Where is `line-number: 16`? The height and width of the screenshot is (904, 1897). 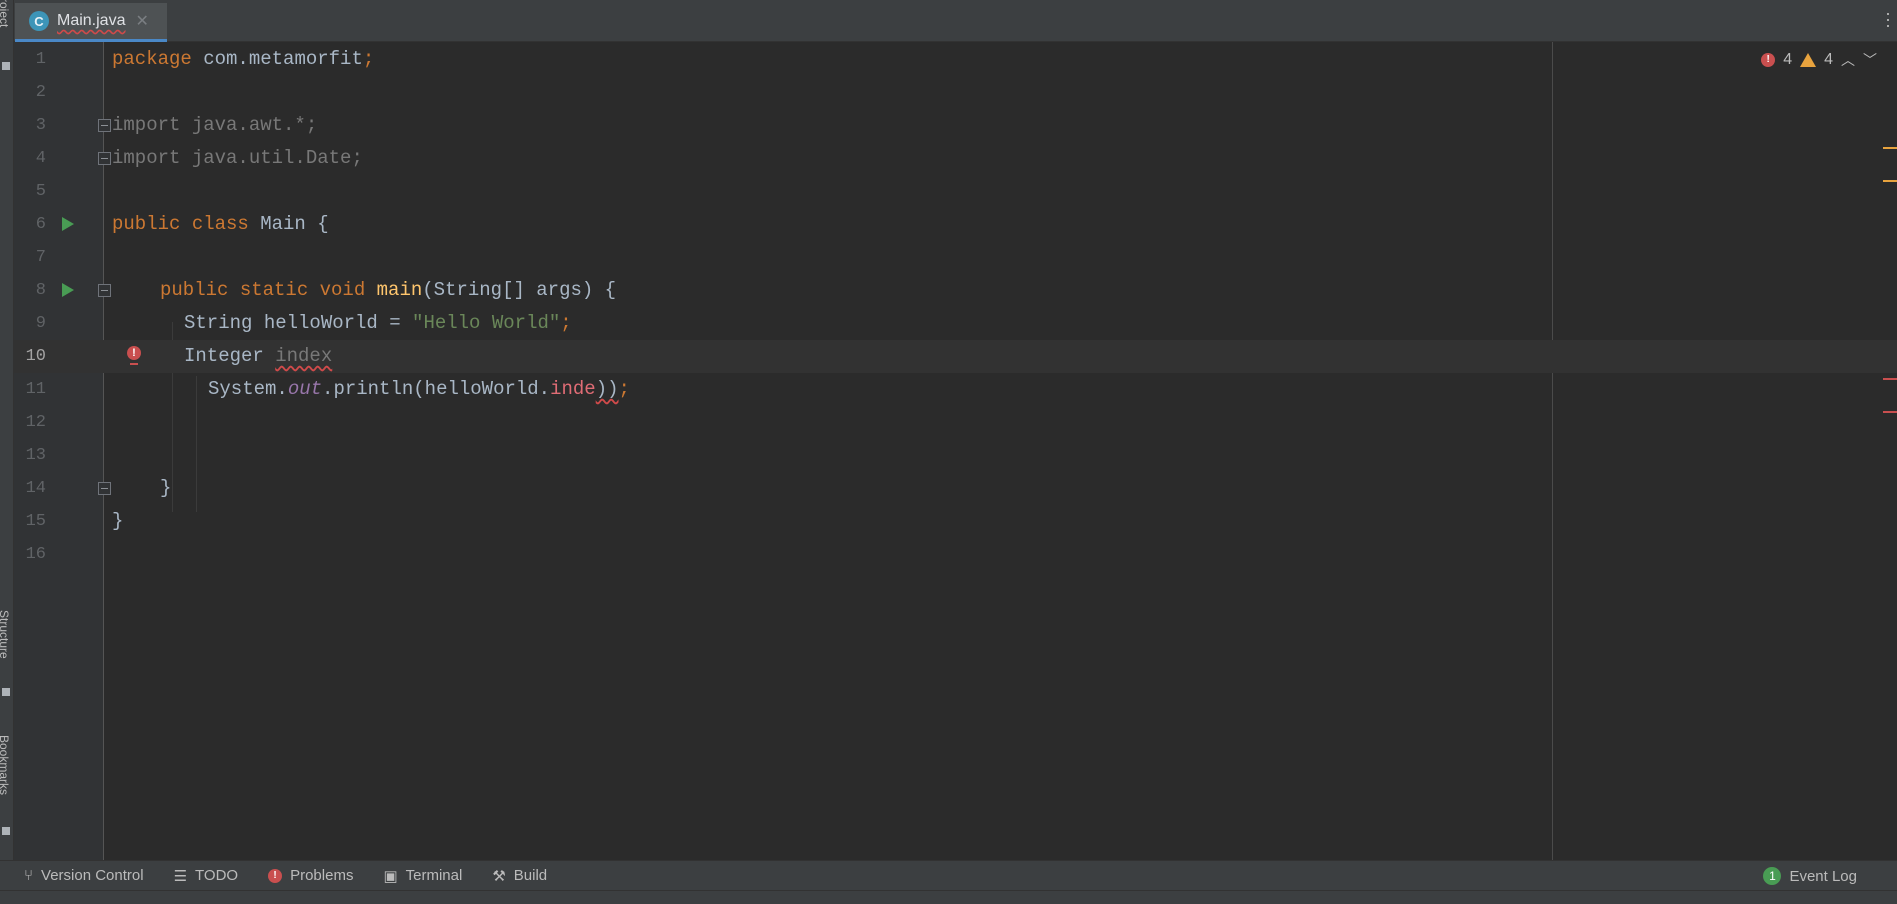
line-number: 16 is located at coordinates (35, 554).